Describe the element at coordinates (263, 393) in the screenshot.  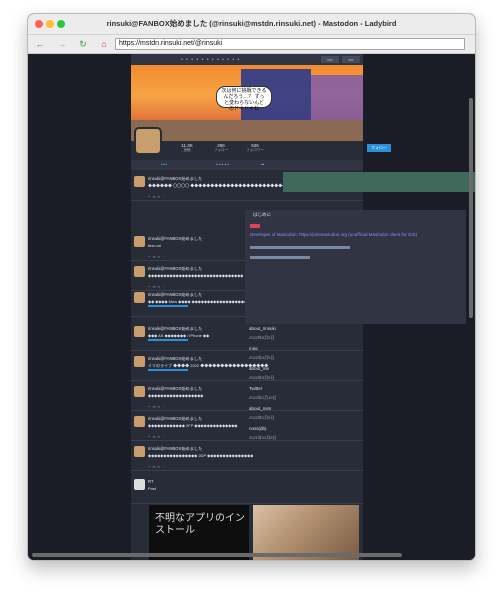
I see `featured-tag: Twitter 2022年1月19日` at that location.